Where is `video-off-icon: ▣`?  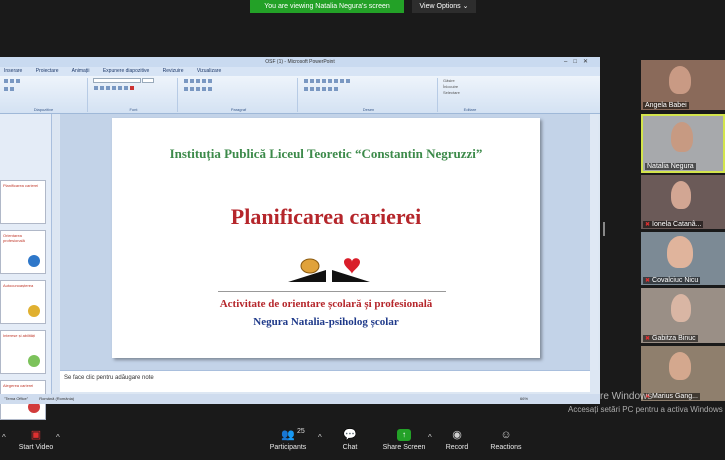
video-off-icon: ▣ is located at coordinates (36, 435).